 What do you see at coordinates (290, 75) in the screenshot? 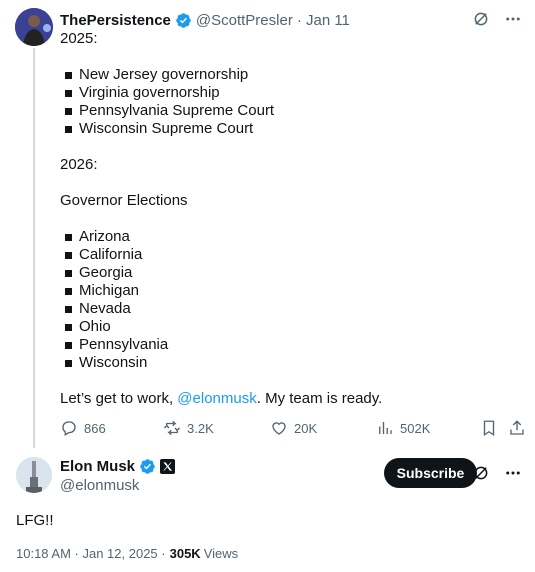
I see `list-item: New Jersey governorship` at bounding box center [290, 75].